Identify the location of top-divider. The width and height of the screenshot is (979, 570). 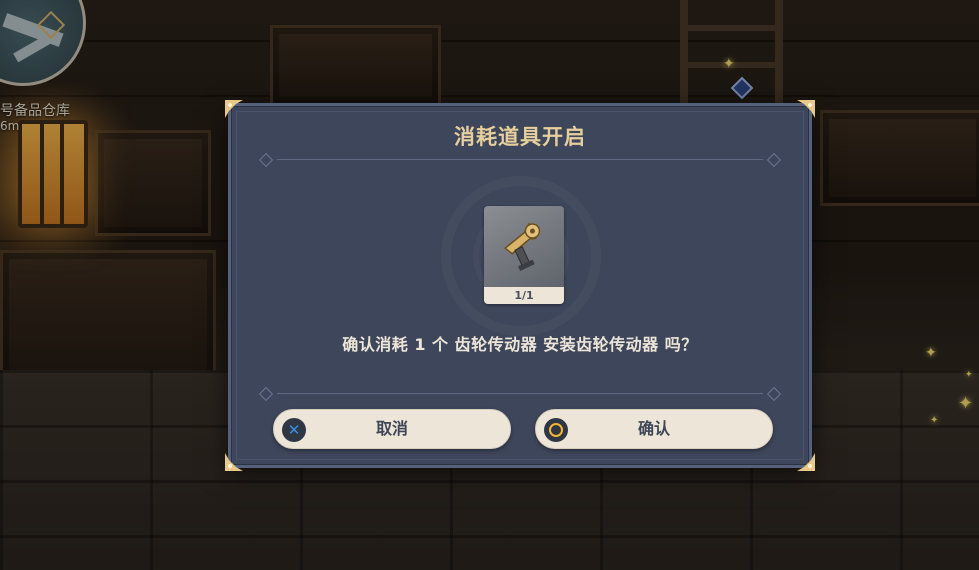
(520, 160).